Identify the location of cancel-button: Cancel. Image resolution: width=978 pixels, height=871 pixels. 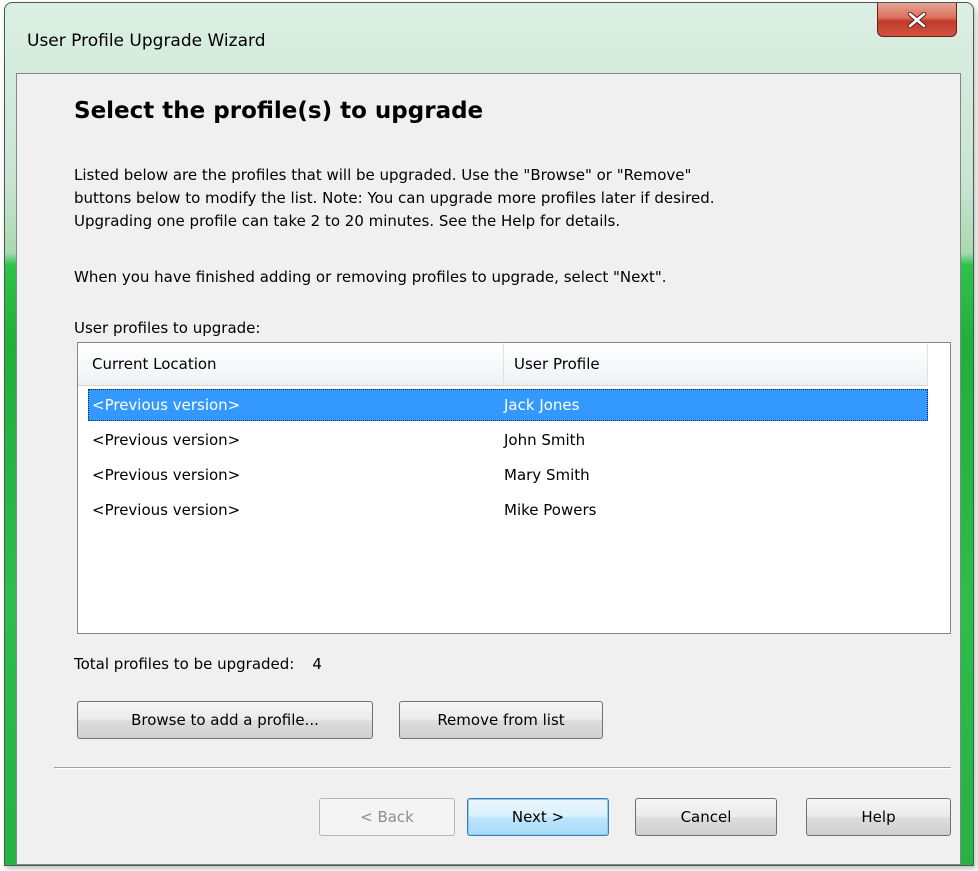
(706, 817).